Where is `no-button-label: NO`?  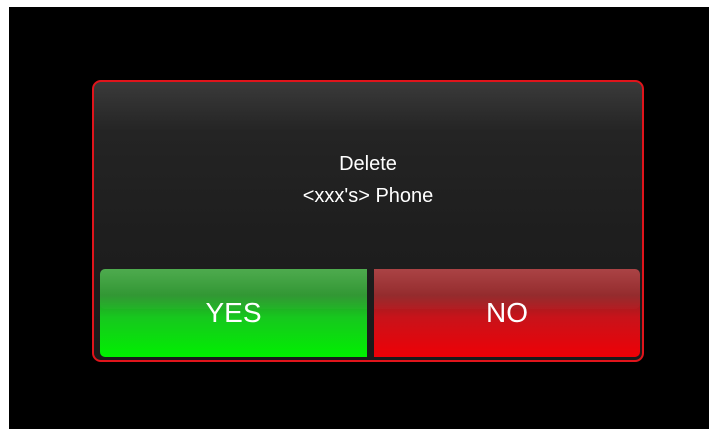
no-button-label: NO is located at coordinates (507, 312).